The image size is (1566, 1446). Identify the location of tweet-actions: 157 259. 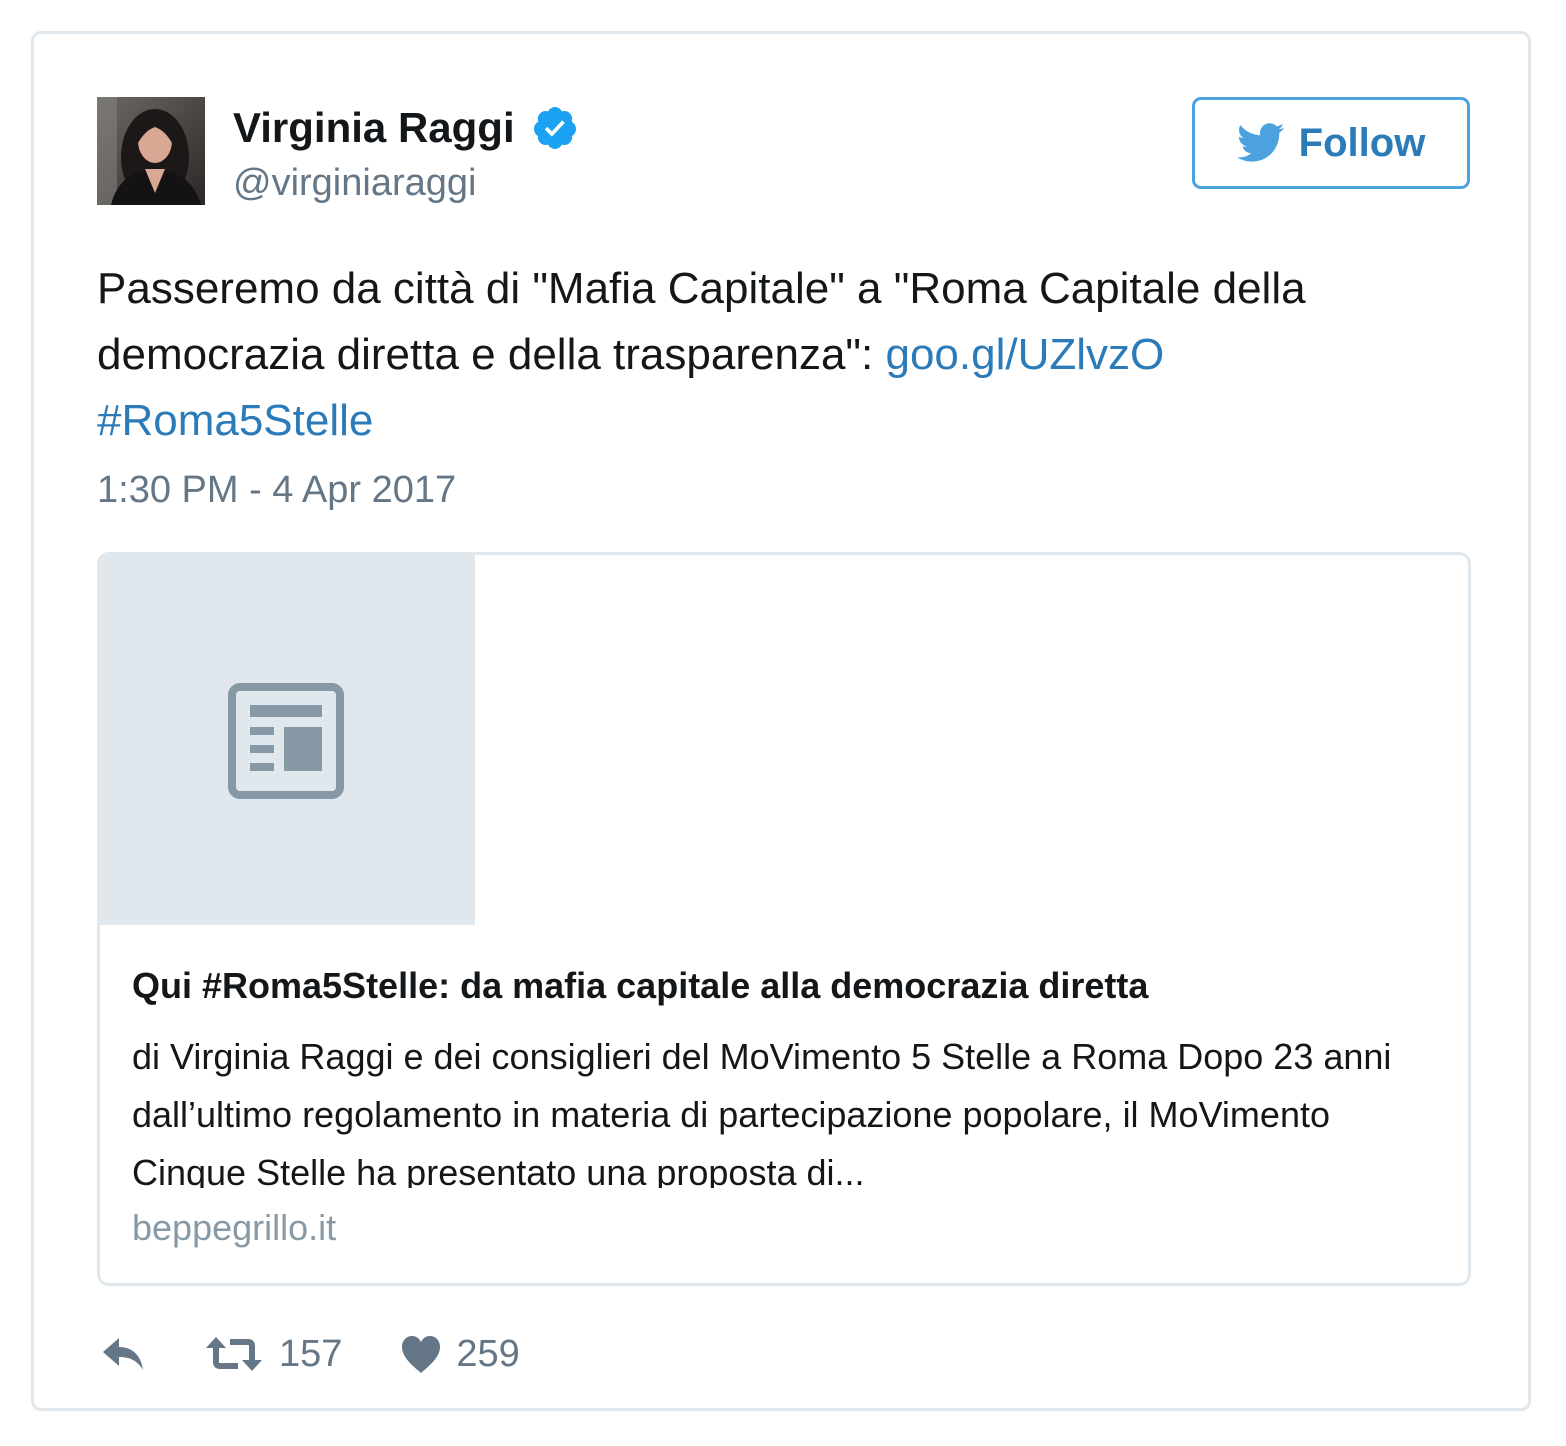
(308, 1354).